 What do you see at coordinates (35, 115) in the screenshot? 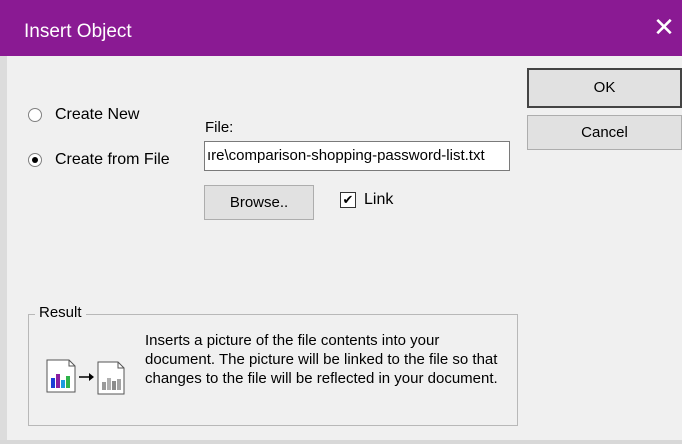
I see `radio-button-unchecked-icon` at bounding box center [35, 115].